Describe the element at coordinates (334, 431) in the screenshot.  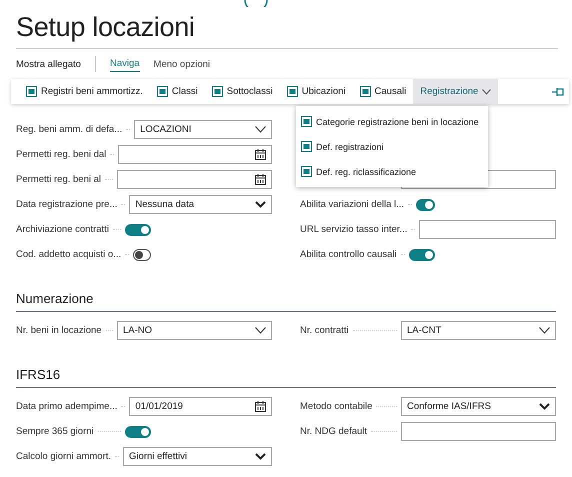
I see `field-label: Nr. NDG default` at that location.